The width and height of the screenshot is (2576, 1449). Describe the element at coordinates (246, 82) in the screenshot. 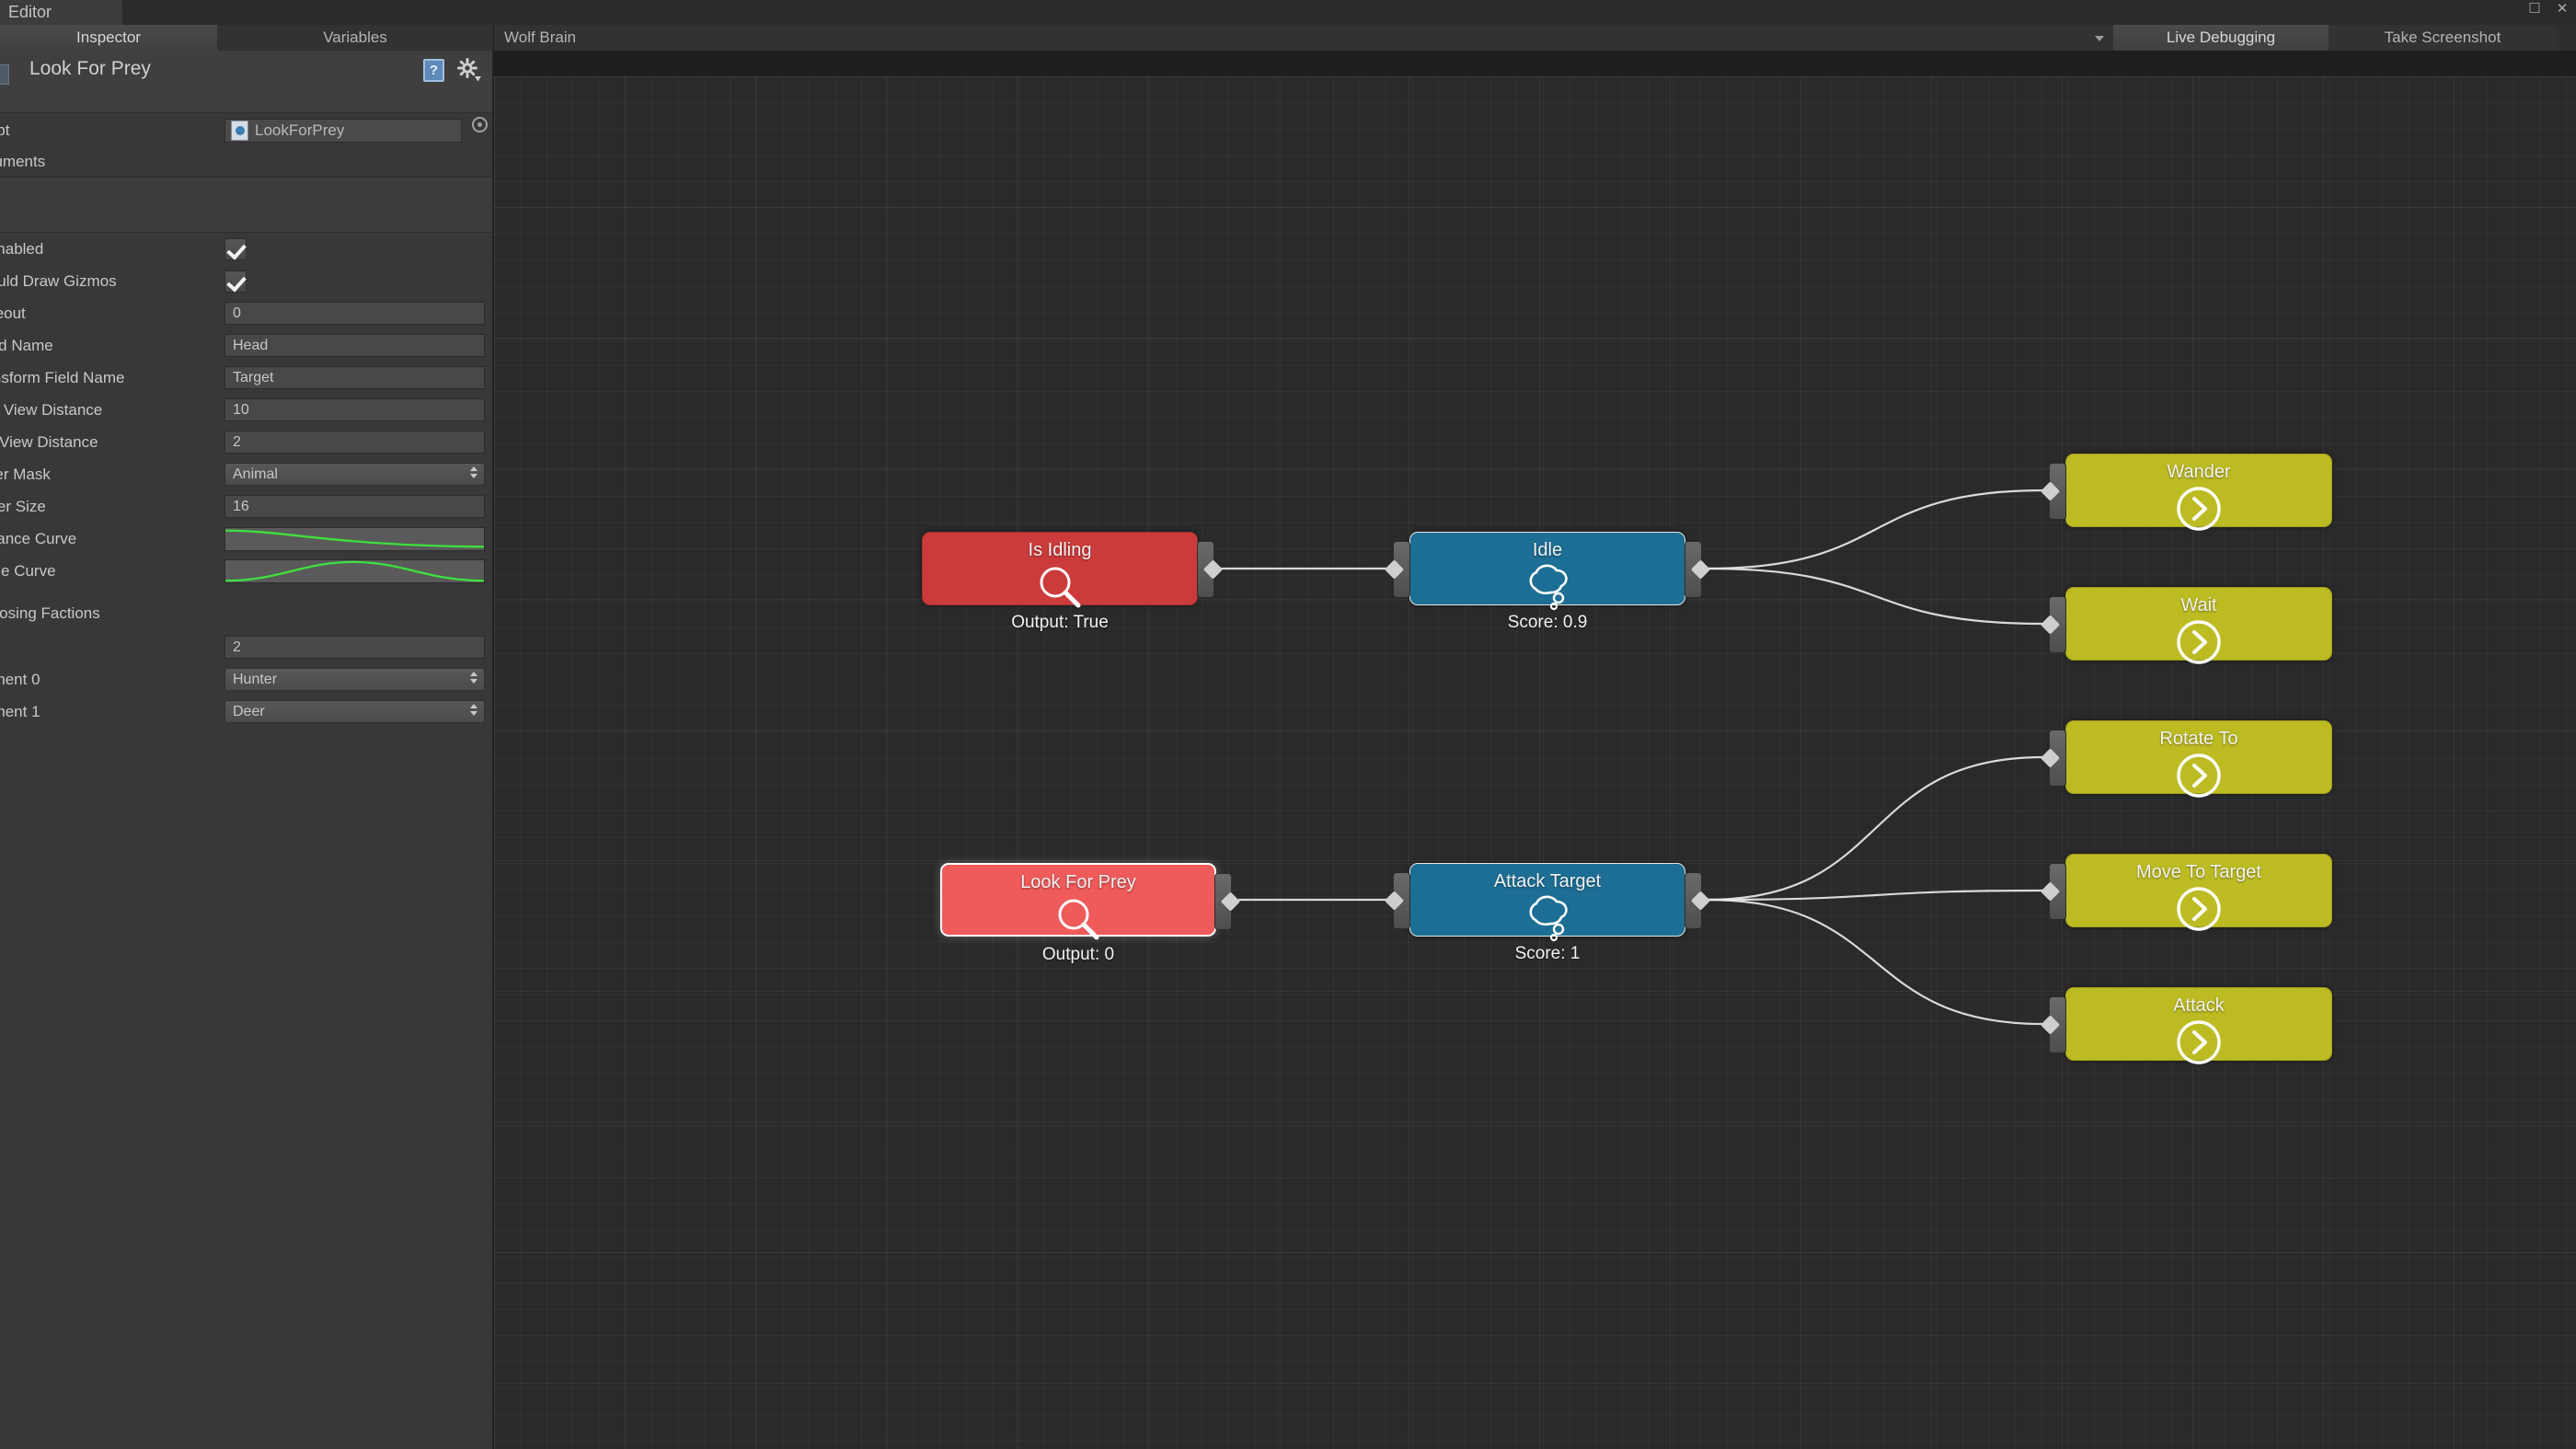

I see `inspector-header: Look For Prey ?` at that location.